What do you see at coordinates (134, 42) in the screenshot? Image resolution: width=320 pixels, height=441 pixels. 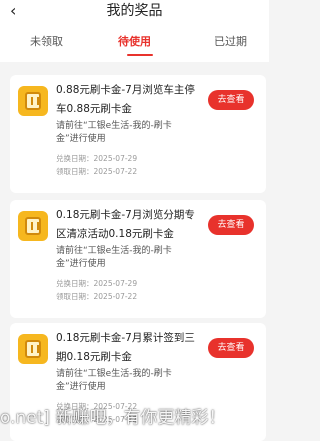 I see `tab-to-use: 待使用` at bounding box center [134, 42].